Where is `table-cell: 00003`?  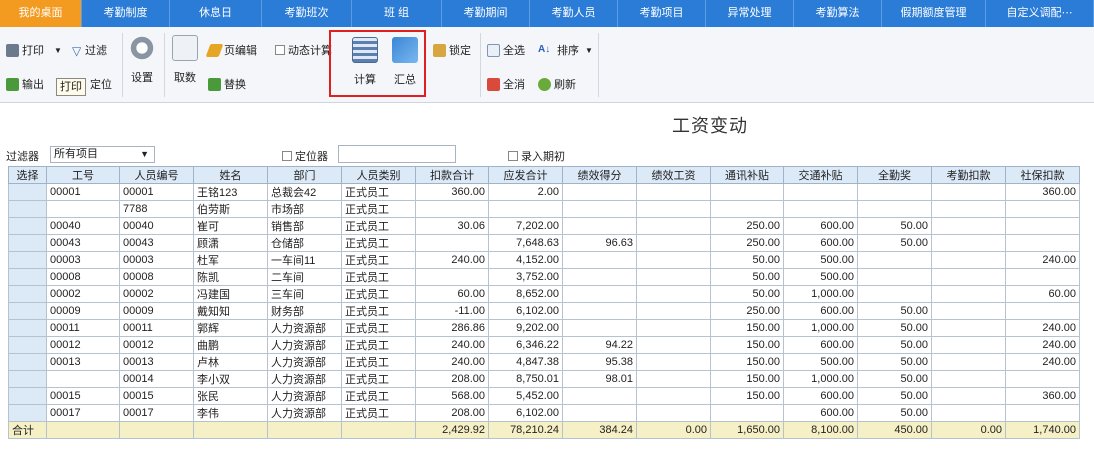
table-cell: 00003 is located at coordinates (83, 260).